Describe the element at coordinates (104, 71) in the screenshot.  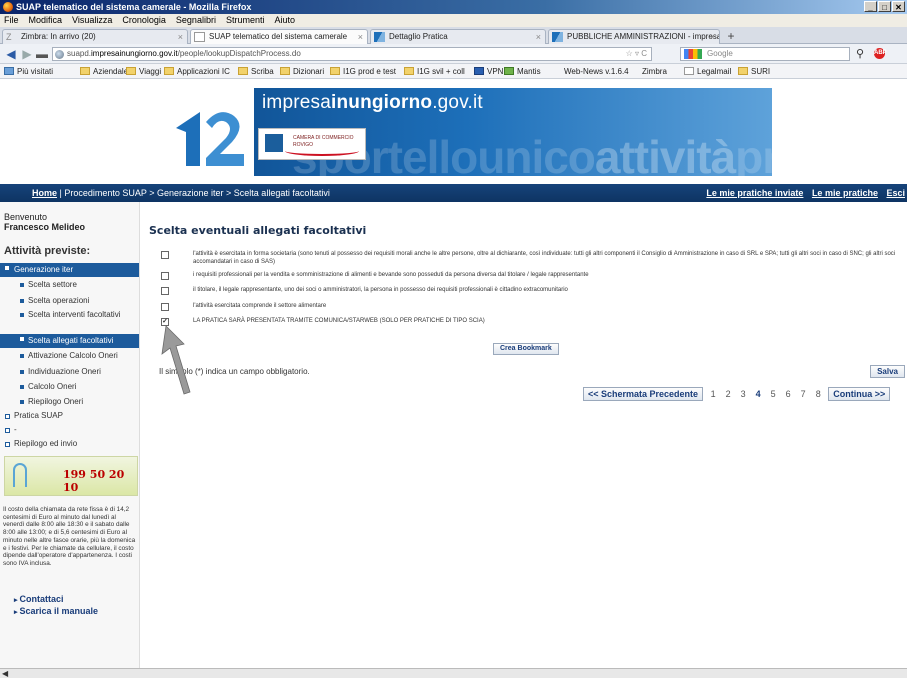
I see `bookmark-aziendale: Aziendale` at that location.